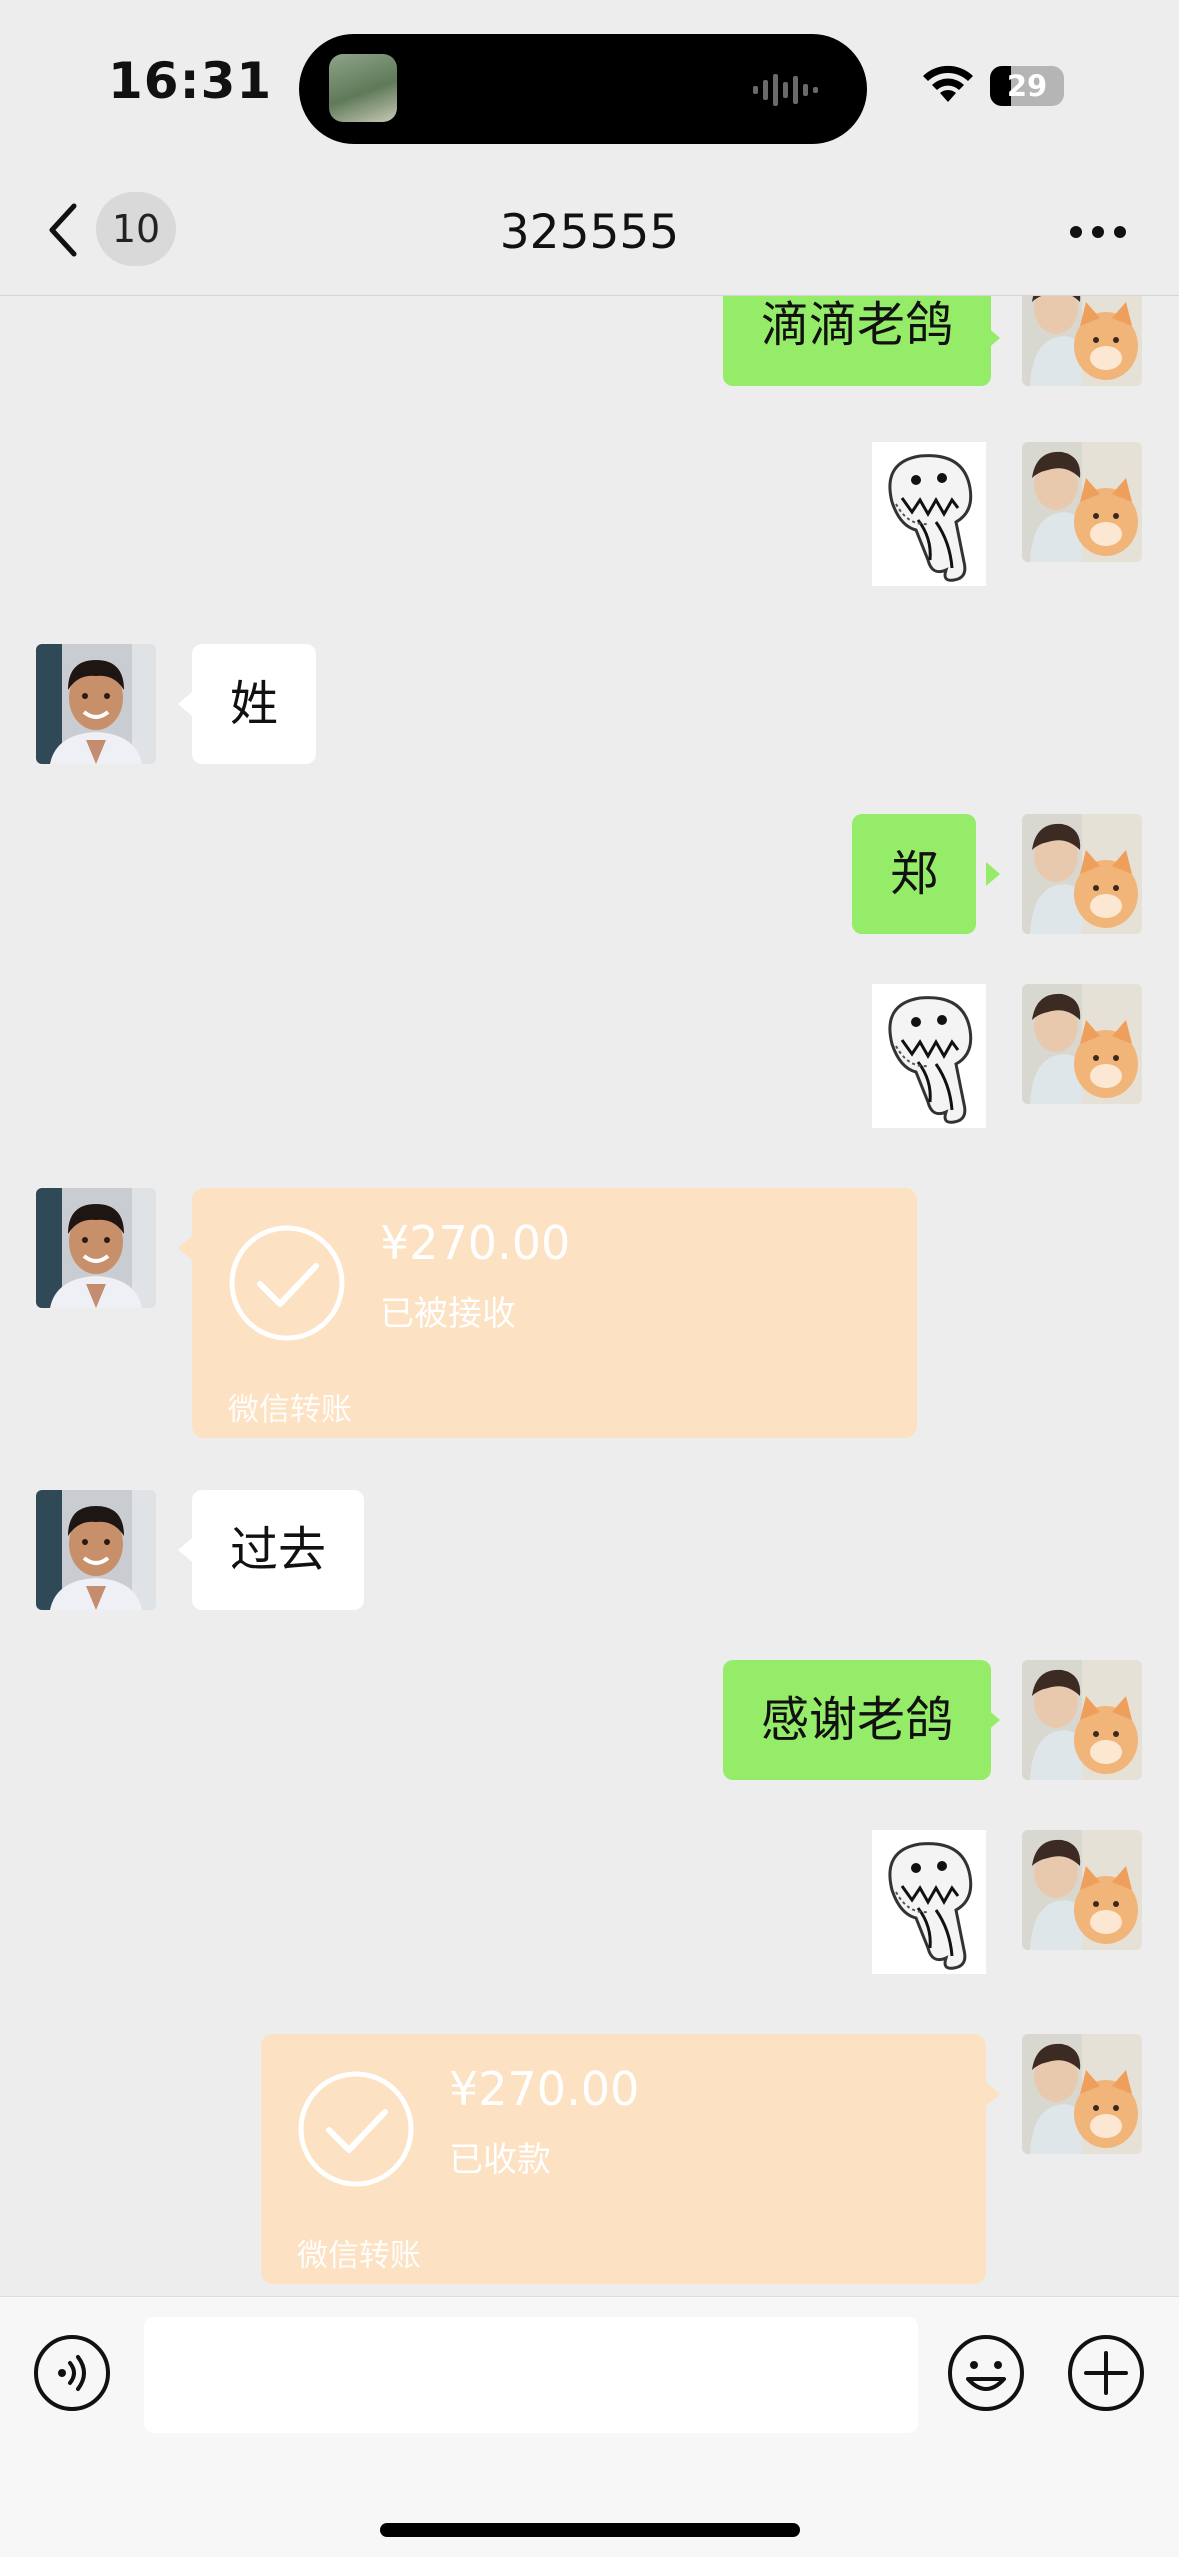 The height and width of the screenshot is (2557, 1179). I want to click on back-chevron-icon, so click(62, 230).